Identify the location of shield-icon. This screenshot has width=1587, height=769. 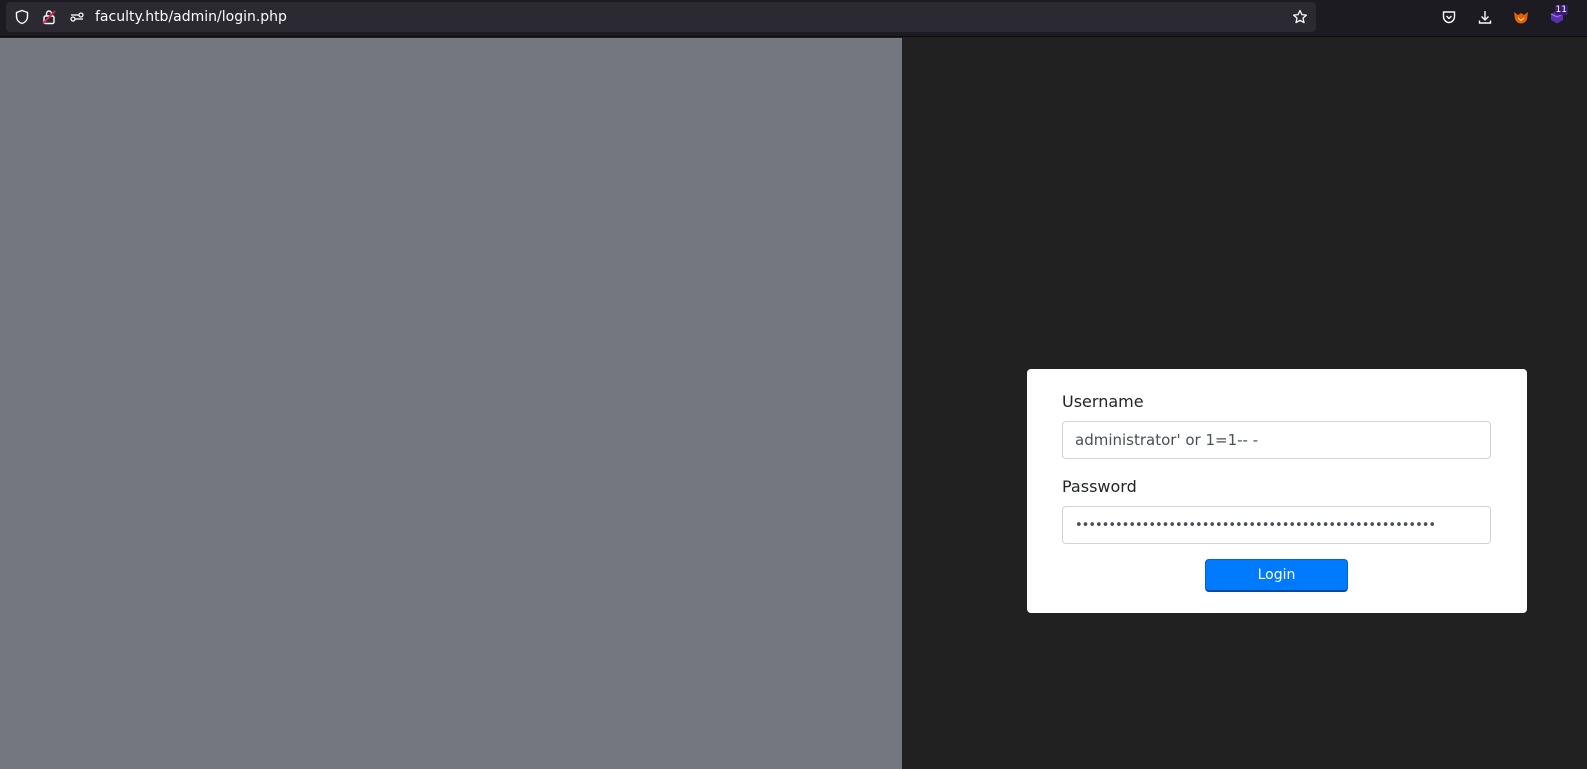
(22, 17).